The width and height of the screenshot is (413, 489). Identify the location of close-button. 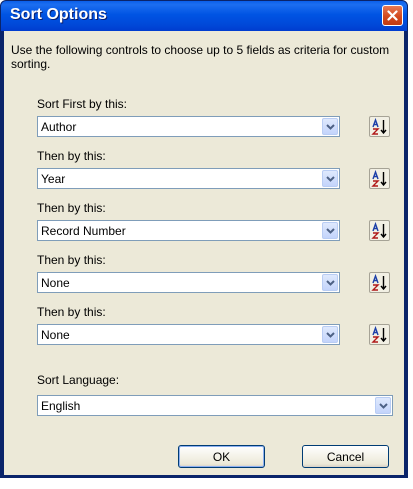
(392, 15).